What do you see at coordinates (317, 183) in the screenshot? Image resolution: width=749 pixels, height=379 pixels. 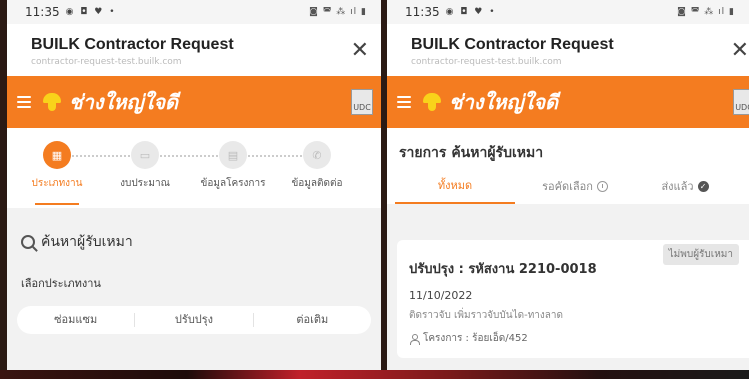 I see `step-label: ข้อมูลติดต่อ` at bounding box center [317, 183].